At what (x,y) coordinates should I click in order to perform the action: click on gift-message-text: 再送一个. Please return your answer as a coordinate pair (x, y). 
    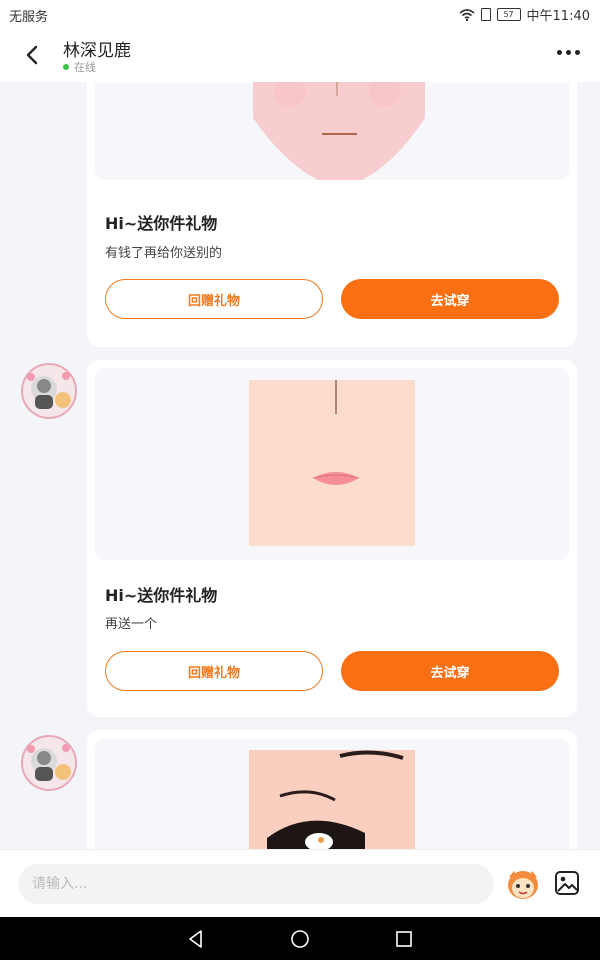
    Looking at the image, I should click on (131, 624).